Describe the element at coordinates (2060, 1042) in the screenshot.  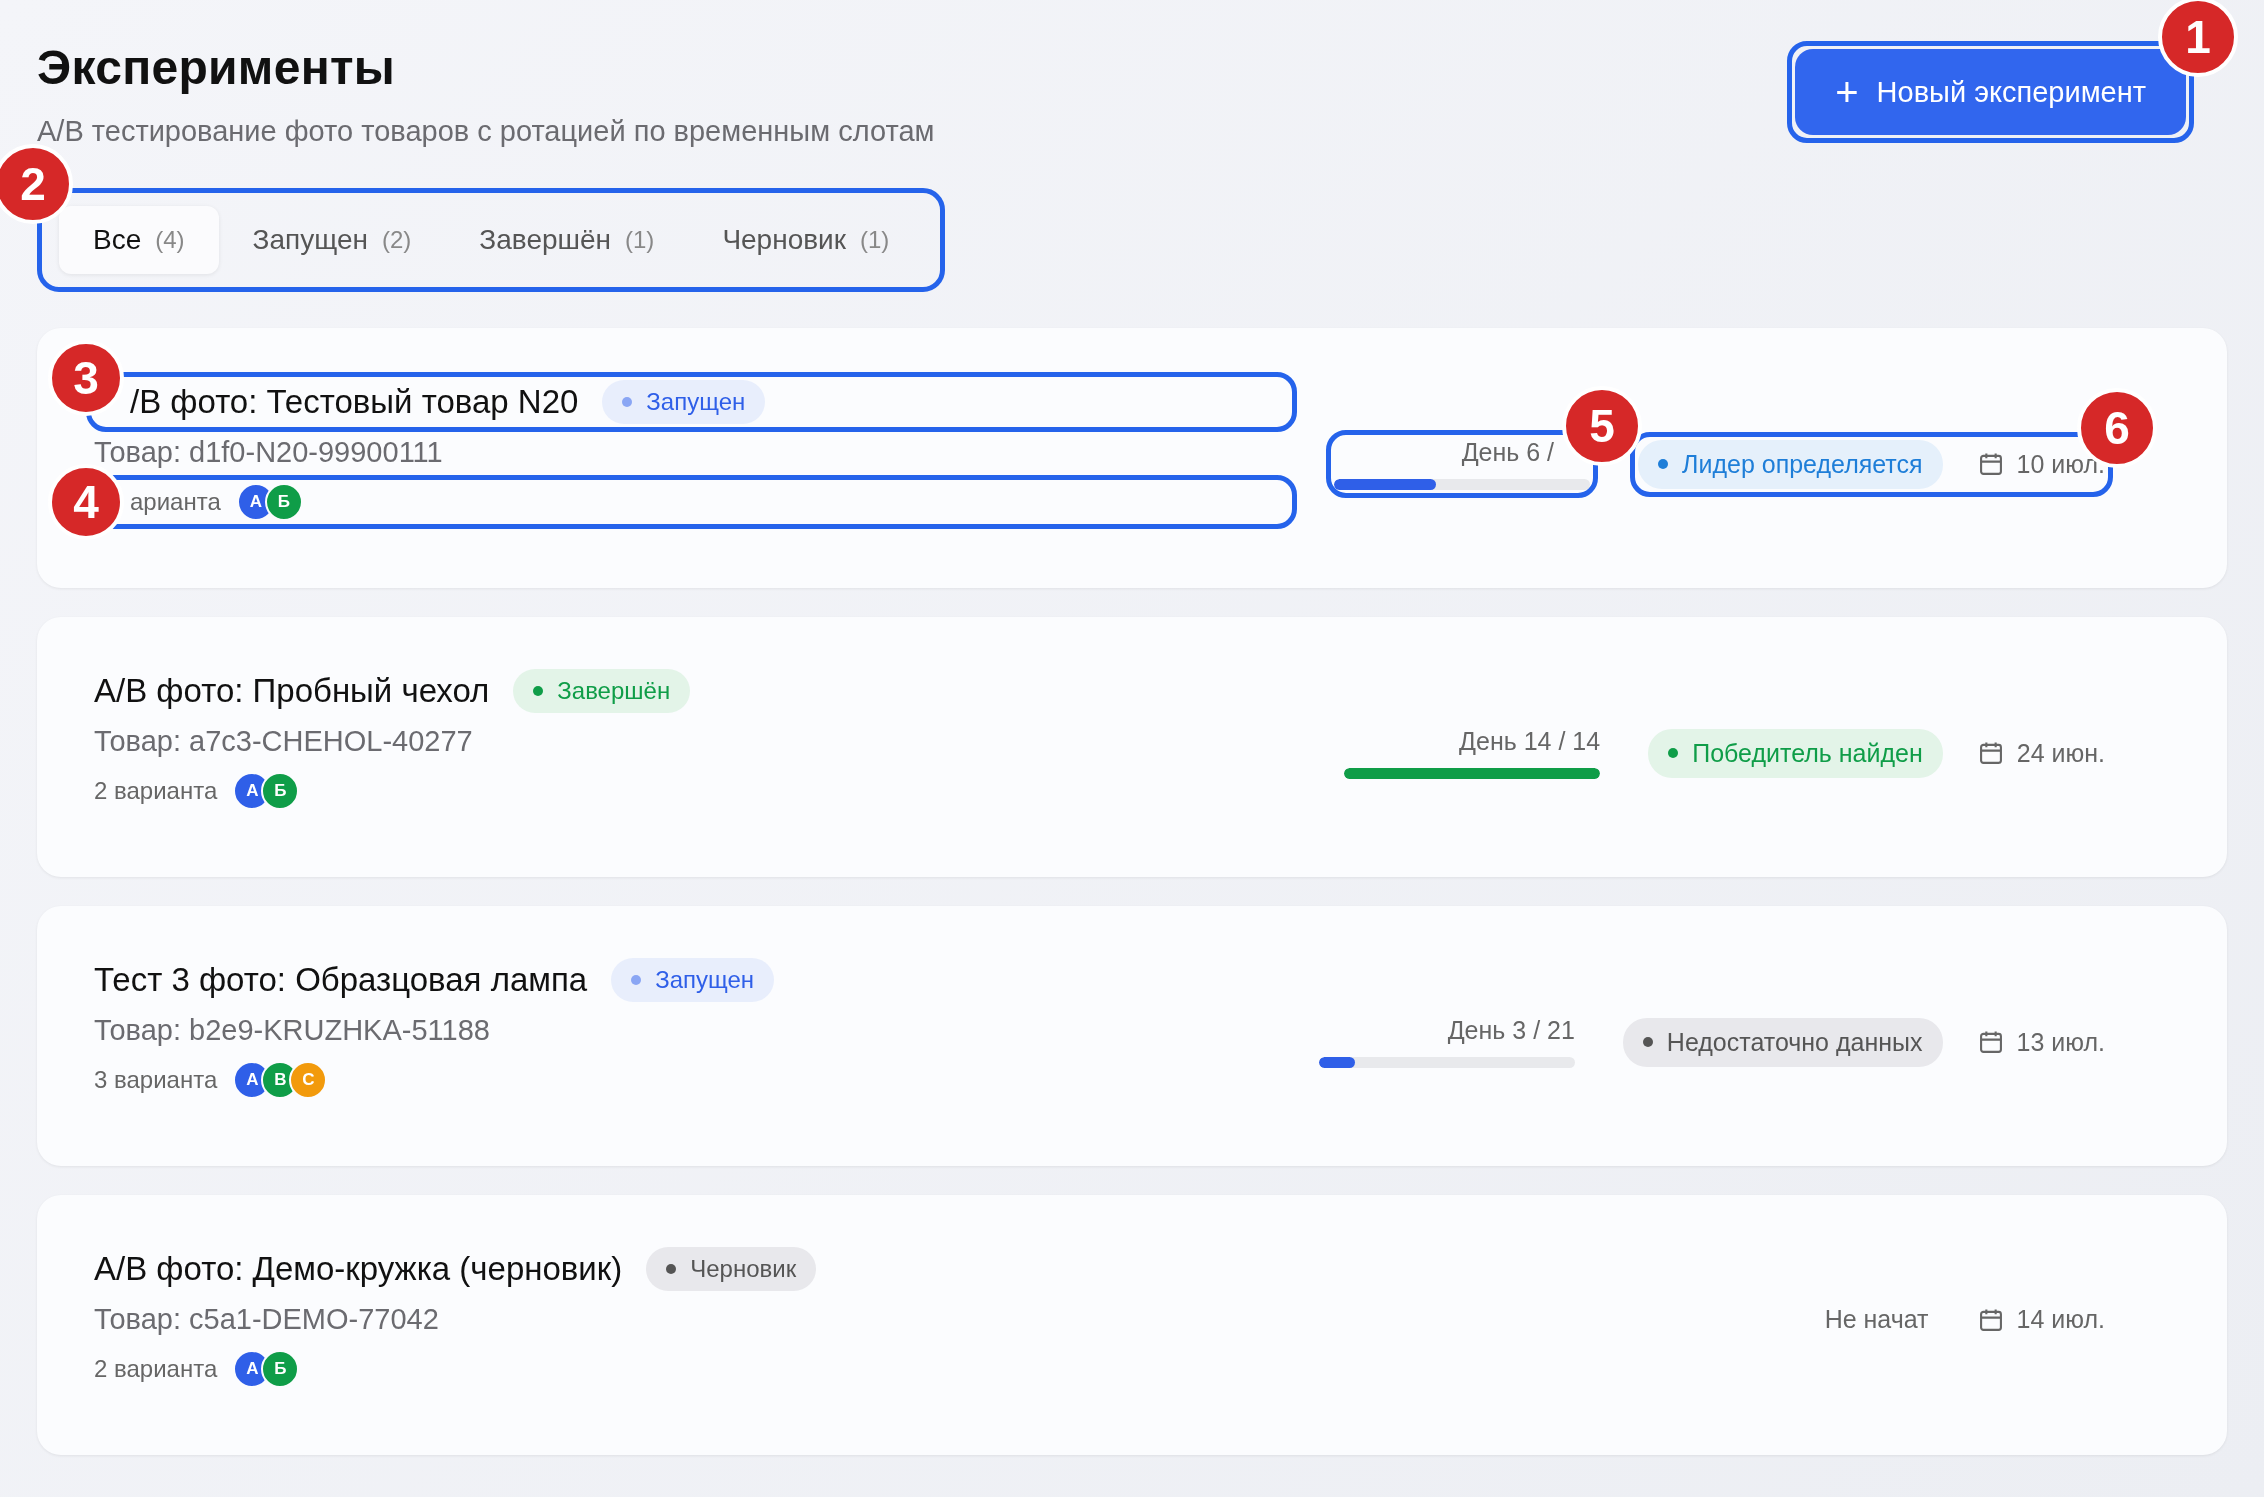
I see `start-date: 13 июл.` at that location.